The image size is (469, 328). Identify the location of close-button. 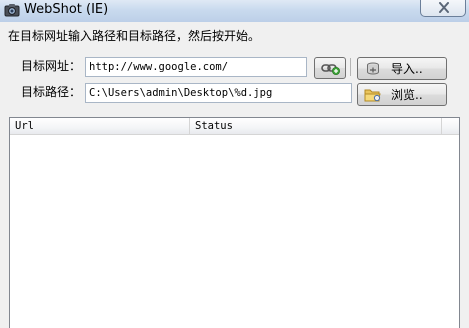
(443, 8).